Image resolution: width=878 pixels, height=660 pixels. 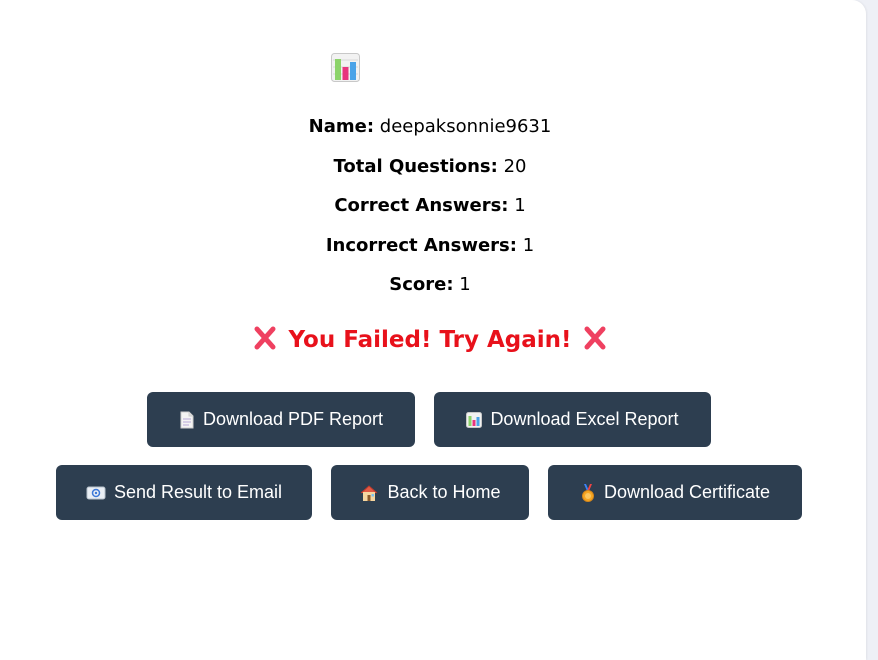 What do you see at coordinates (515, 166) in the screenshot?
I see `stat-total-value: 20` at bounding box center [515, 166].